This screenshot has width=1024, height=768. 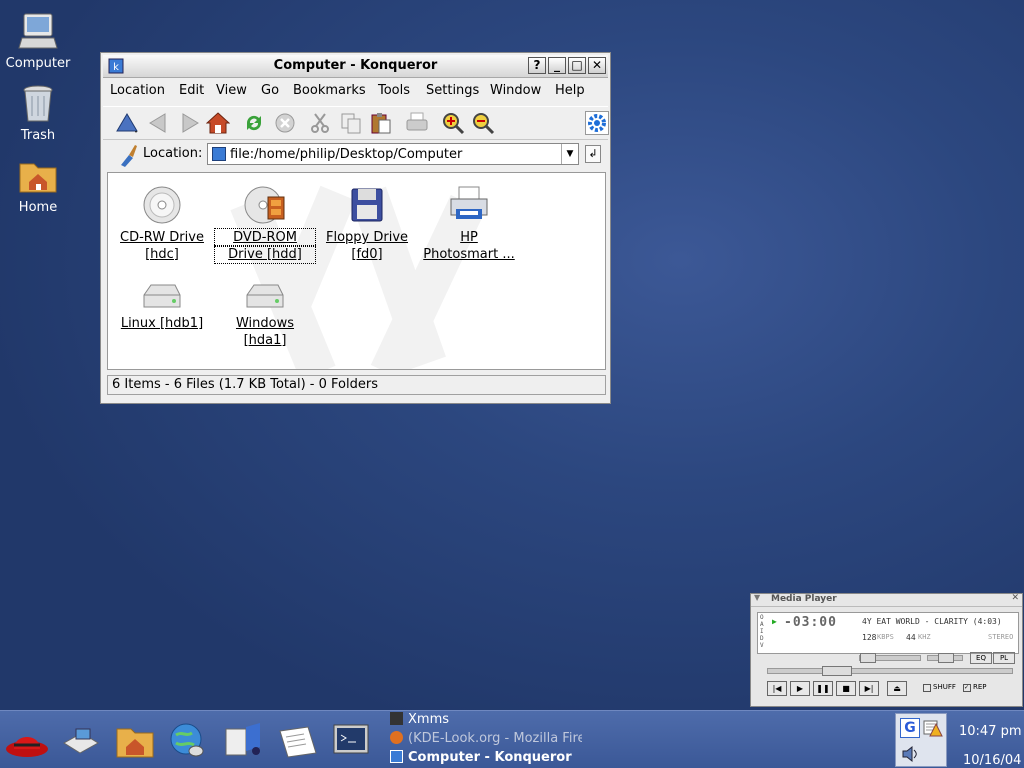 I want to click on google-icon: G, so click(x=910, y=728).